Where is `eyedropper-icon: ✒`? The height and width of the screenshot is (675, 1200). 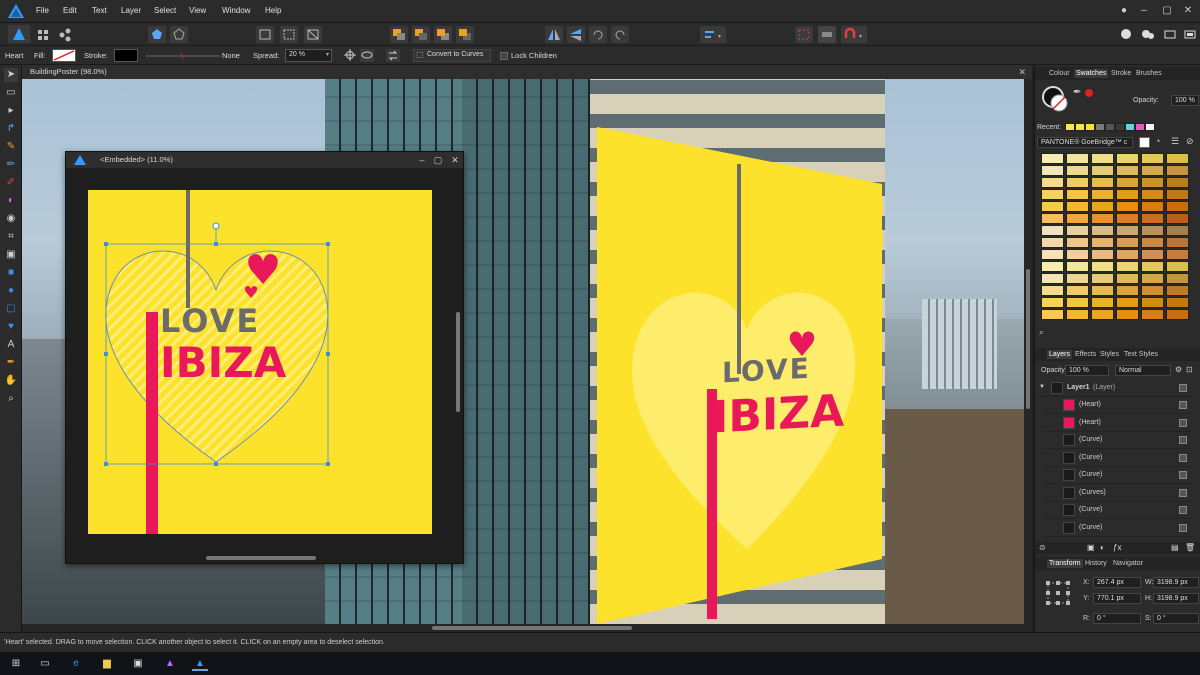
eyedropper-icon: ✒ is located at coordinates (1077, 92).